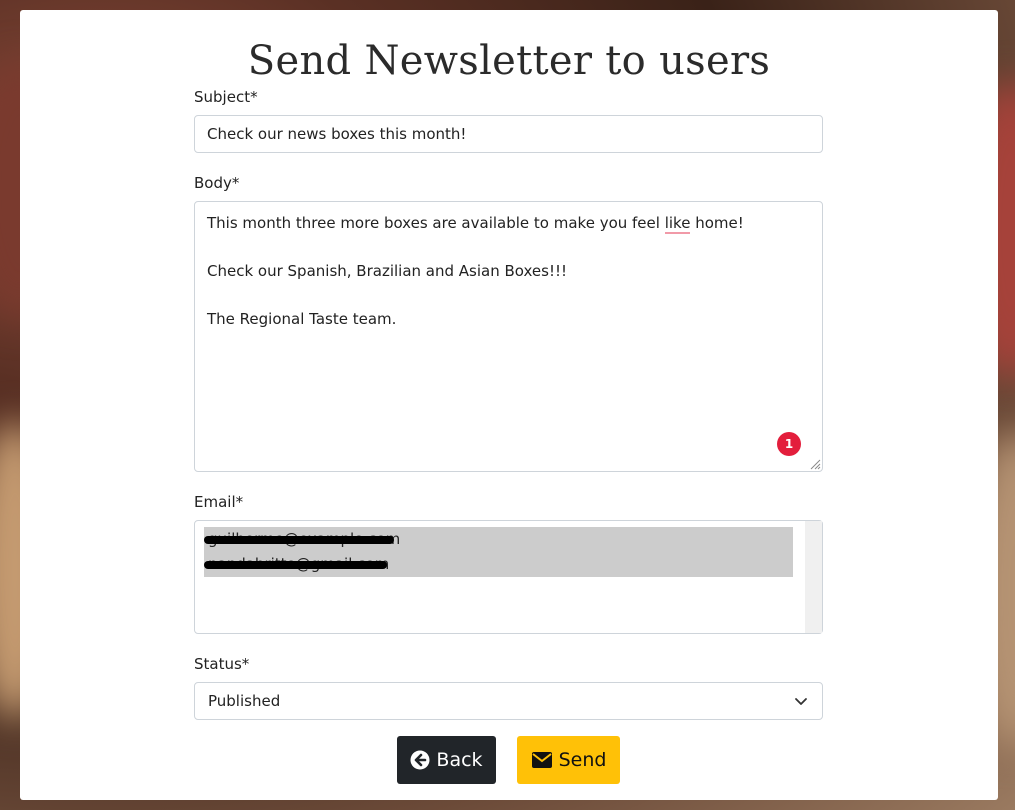  I want to click on chevron-down-icon, so click(801, 701).